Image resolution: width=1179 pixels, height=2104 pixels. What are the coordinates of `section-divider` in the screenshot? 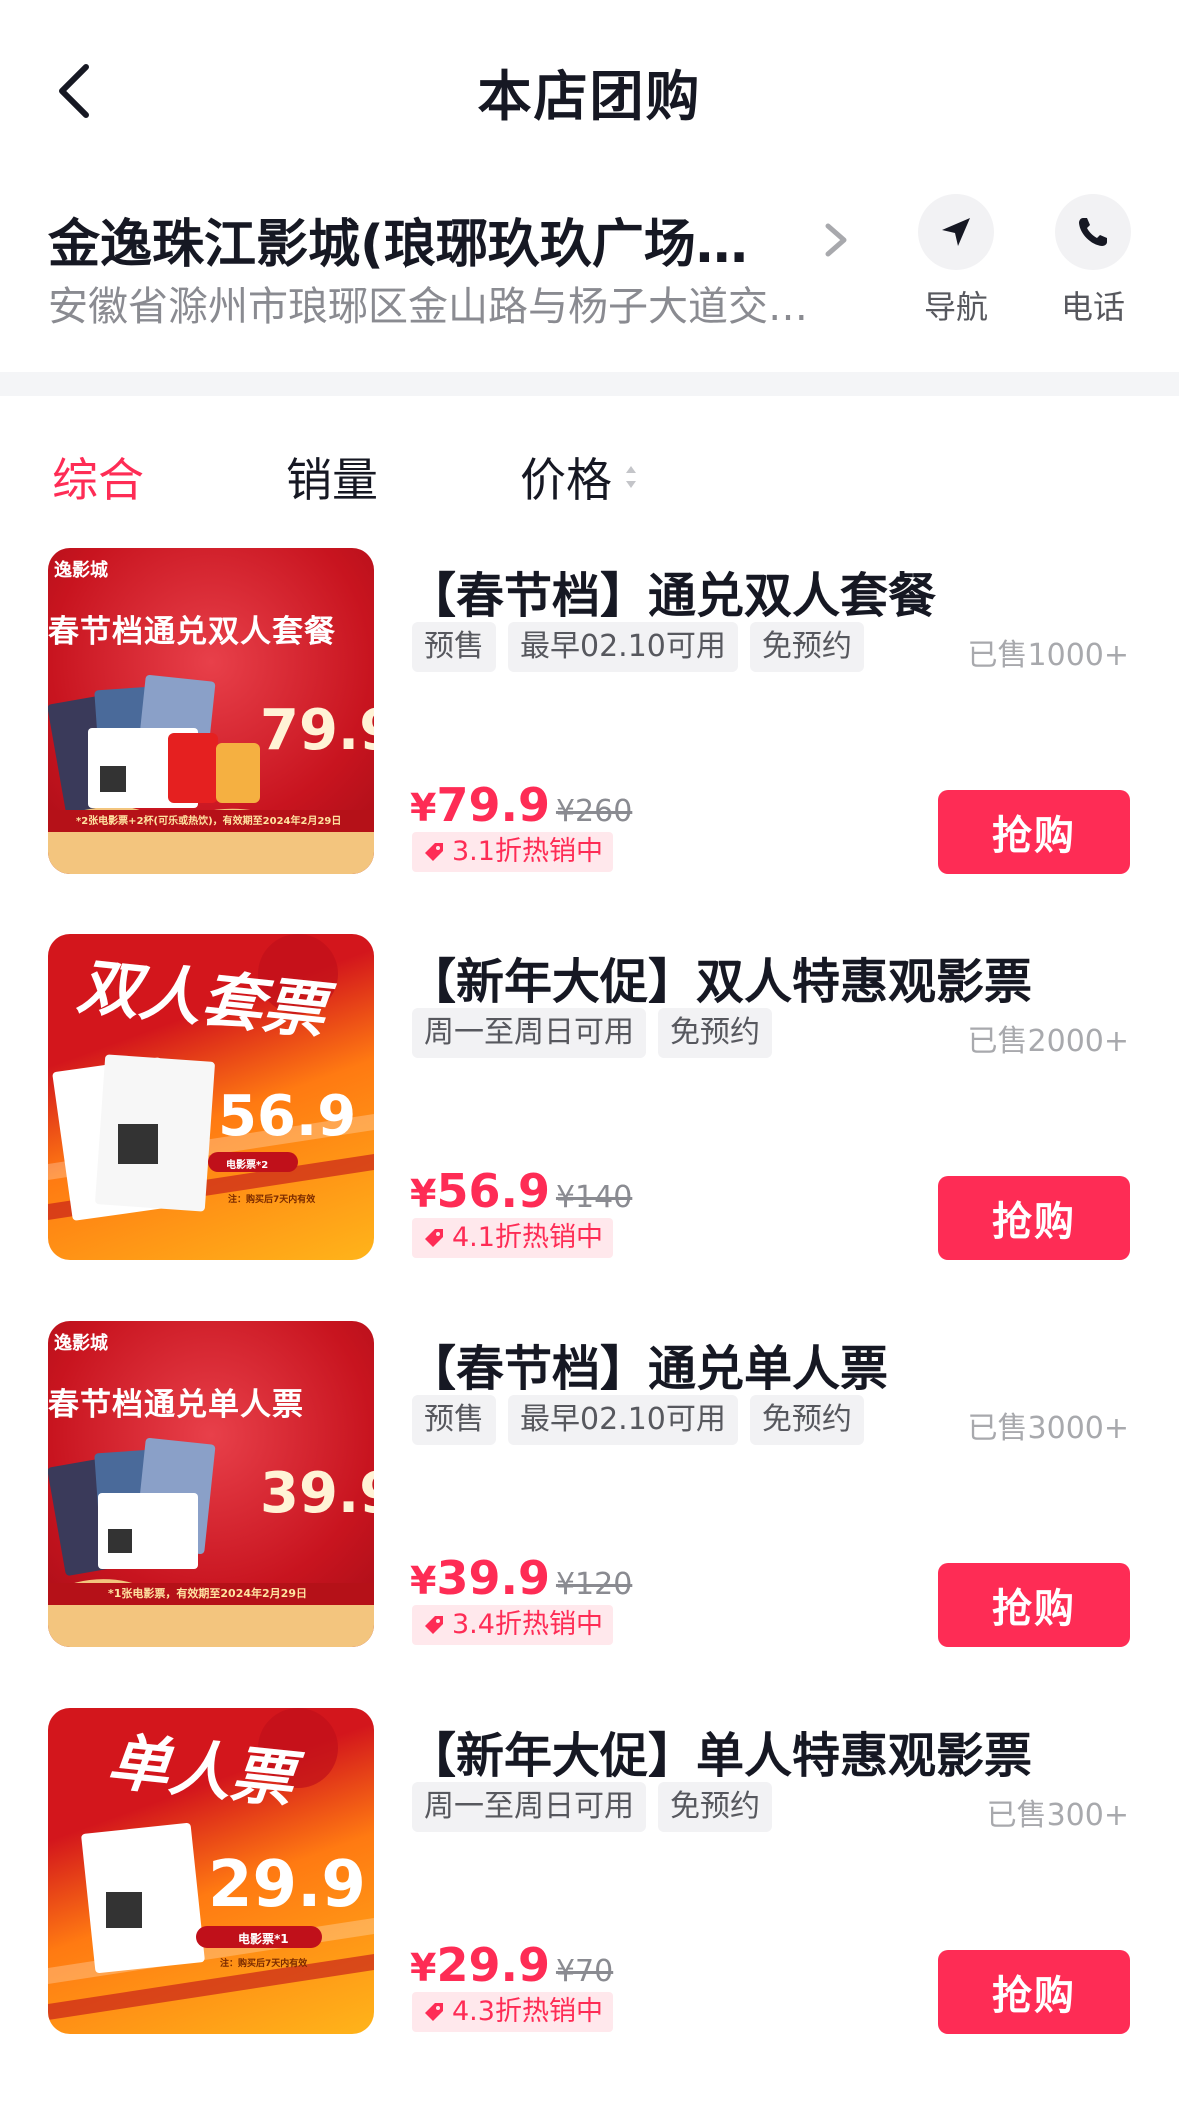 It's located at (589, 384).